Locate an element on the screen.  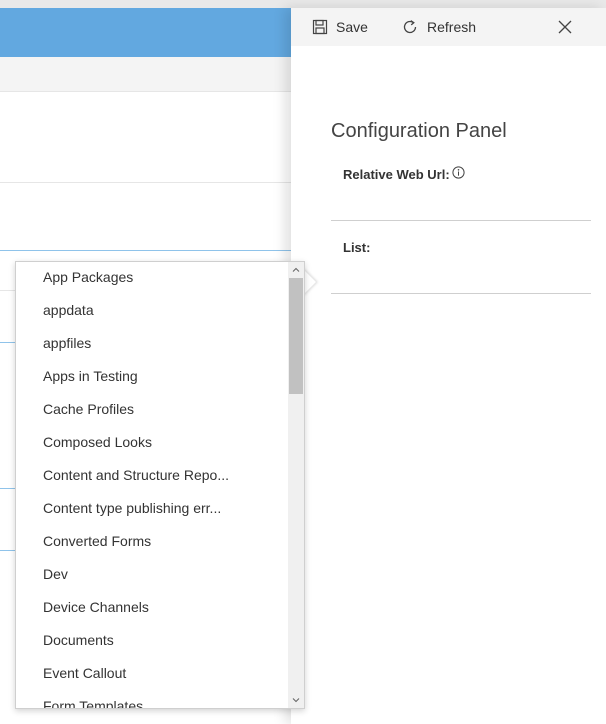
panel-title: Configuration Panel is located at coordinates (419, 131).